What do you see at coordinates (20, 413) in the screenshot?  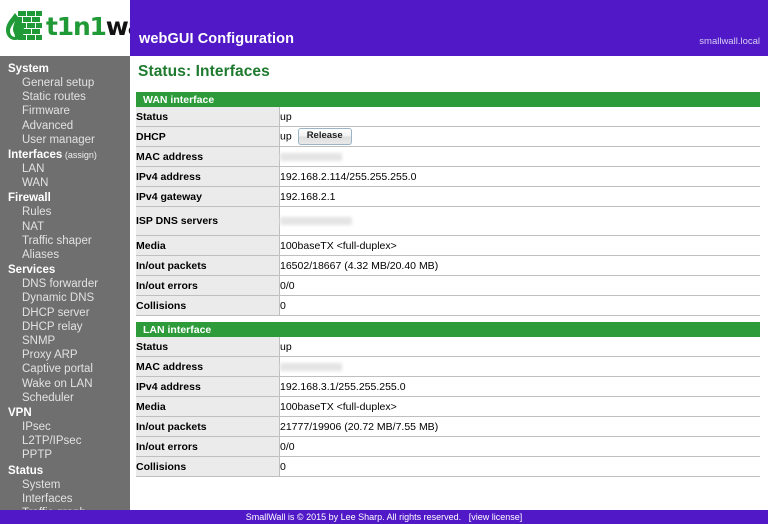 I see `sidebar-group-label: VPN` at bounding box center [20, 413].